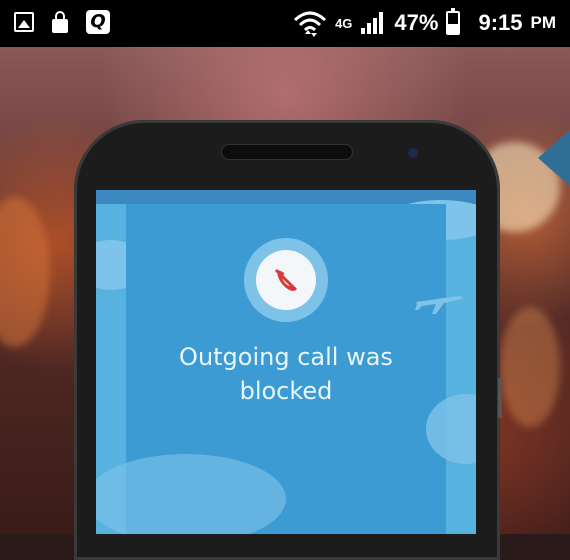  I want to click on status-left-icons: Q, so click(62, 22).